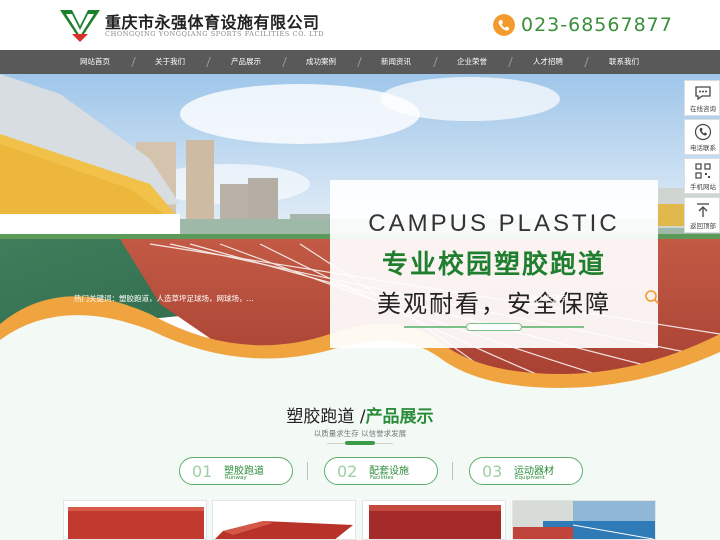 This screenshot has width=720, height=540. What do you see at coordinates (381, 471) in the screenshot?
I see `category-tab-facilities: 02 配套设施 Facilities` at bounding box center [381, 471].